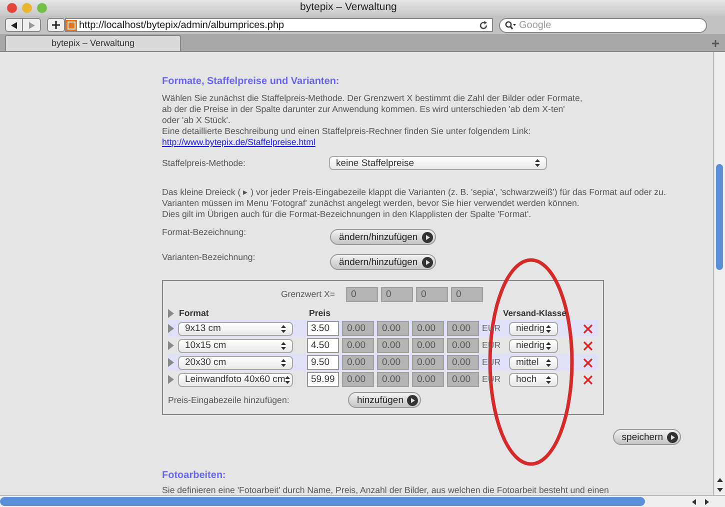  I want to click on url-text: http://localhost/bytepix/admin/albumprices.php, so click(182, 25).